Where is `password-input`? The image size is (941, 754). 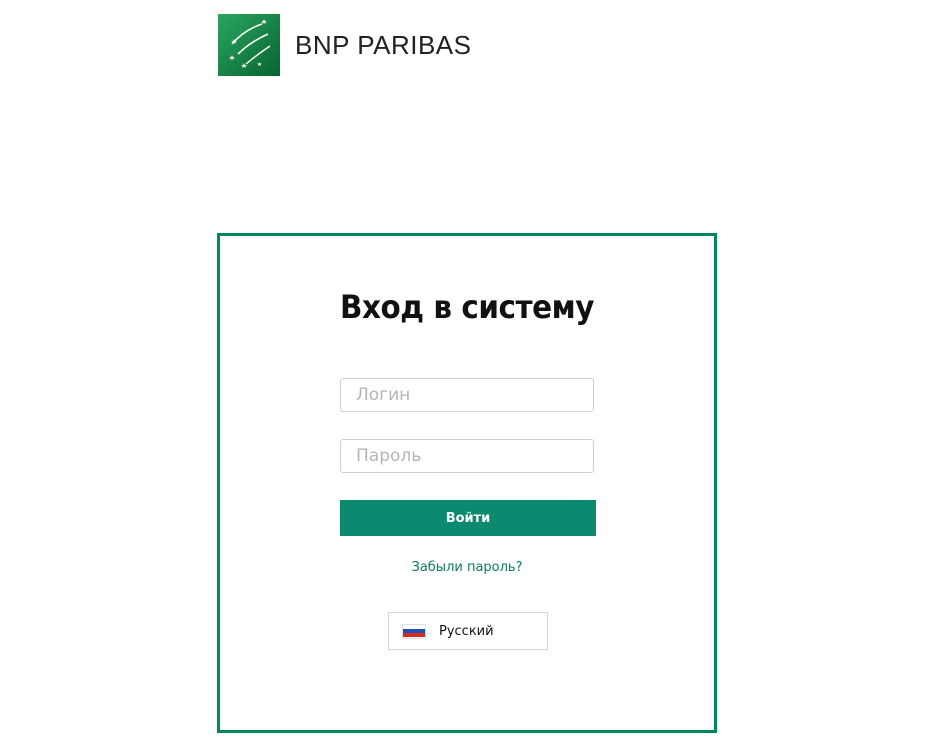 password-input is located at coordinates (467, 456).